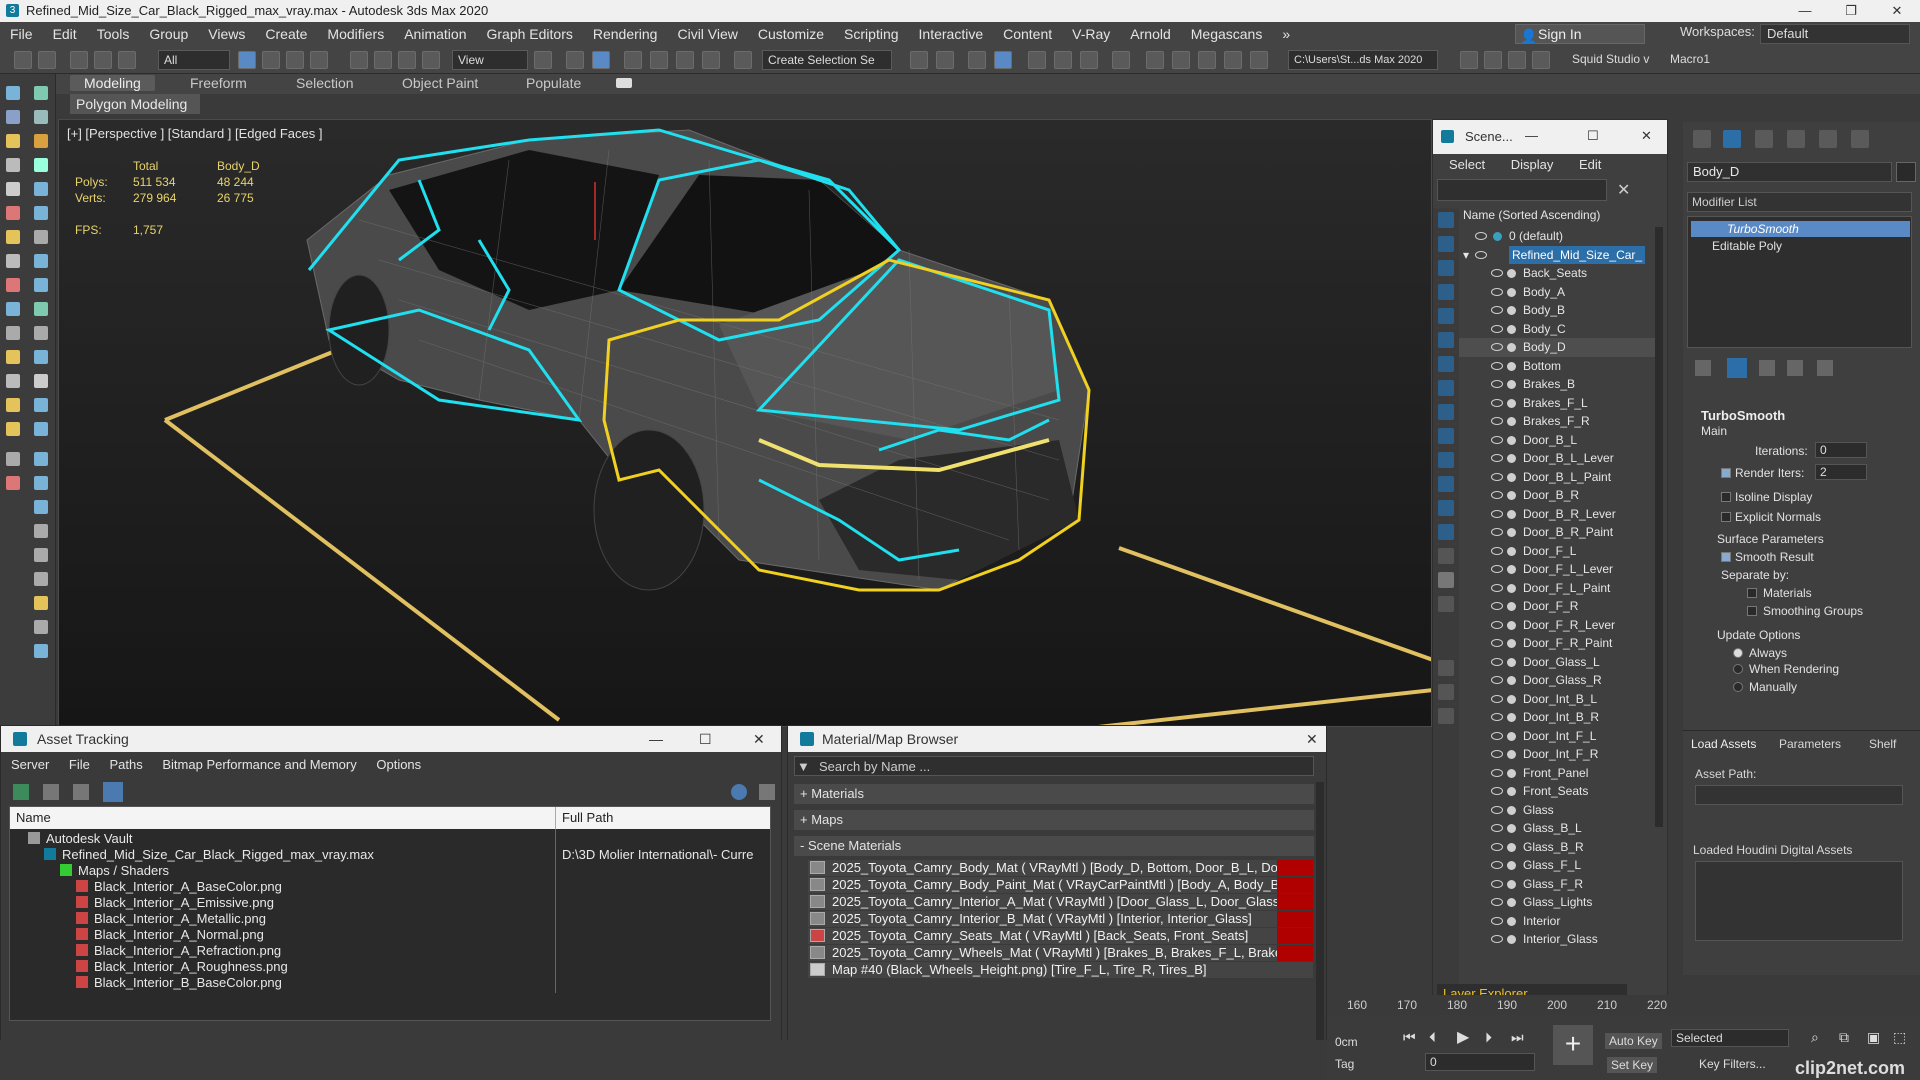 The width and height of the screenshot is (1920, 1080). What do you see at coordinates (1633, 1041) in the screenshot?
I see `auto-key-button: Auto Key` at bounding box center [1633, 1041].